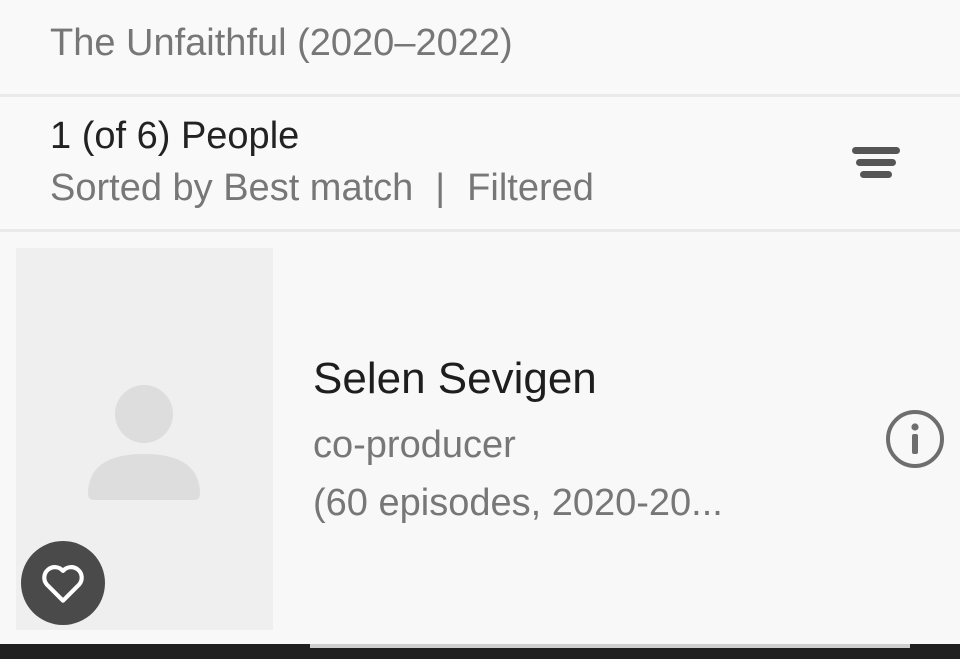 This screenshot has width=960, height=659. Describe the element at coordinates (455, 379) in the screenshot. I see `person-name: Selen Sevigen` at that location.